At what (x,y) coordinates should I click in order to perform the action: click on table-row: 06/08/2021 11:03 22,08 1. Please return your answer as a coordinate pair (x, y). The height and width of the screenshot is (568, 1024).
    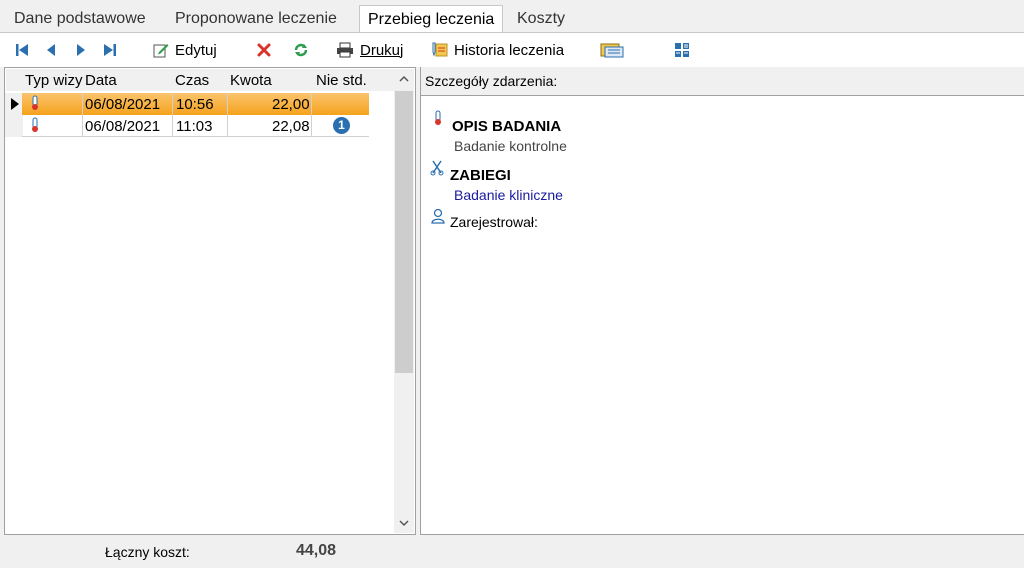
    Looking at the image, I should click on (195, 126).